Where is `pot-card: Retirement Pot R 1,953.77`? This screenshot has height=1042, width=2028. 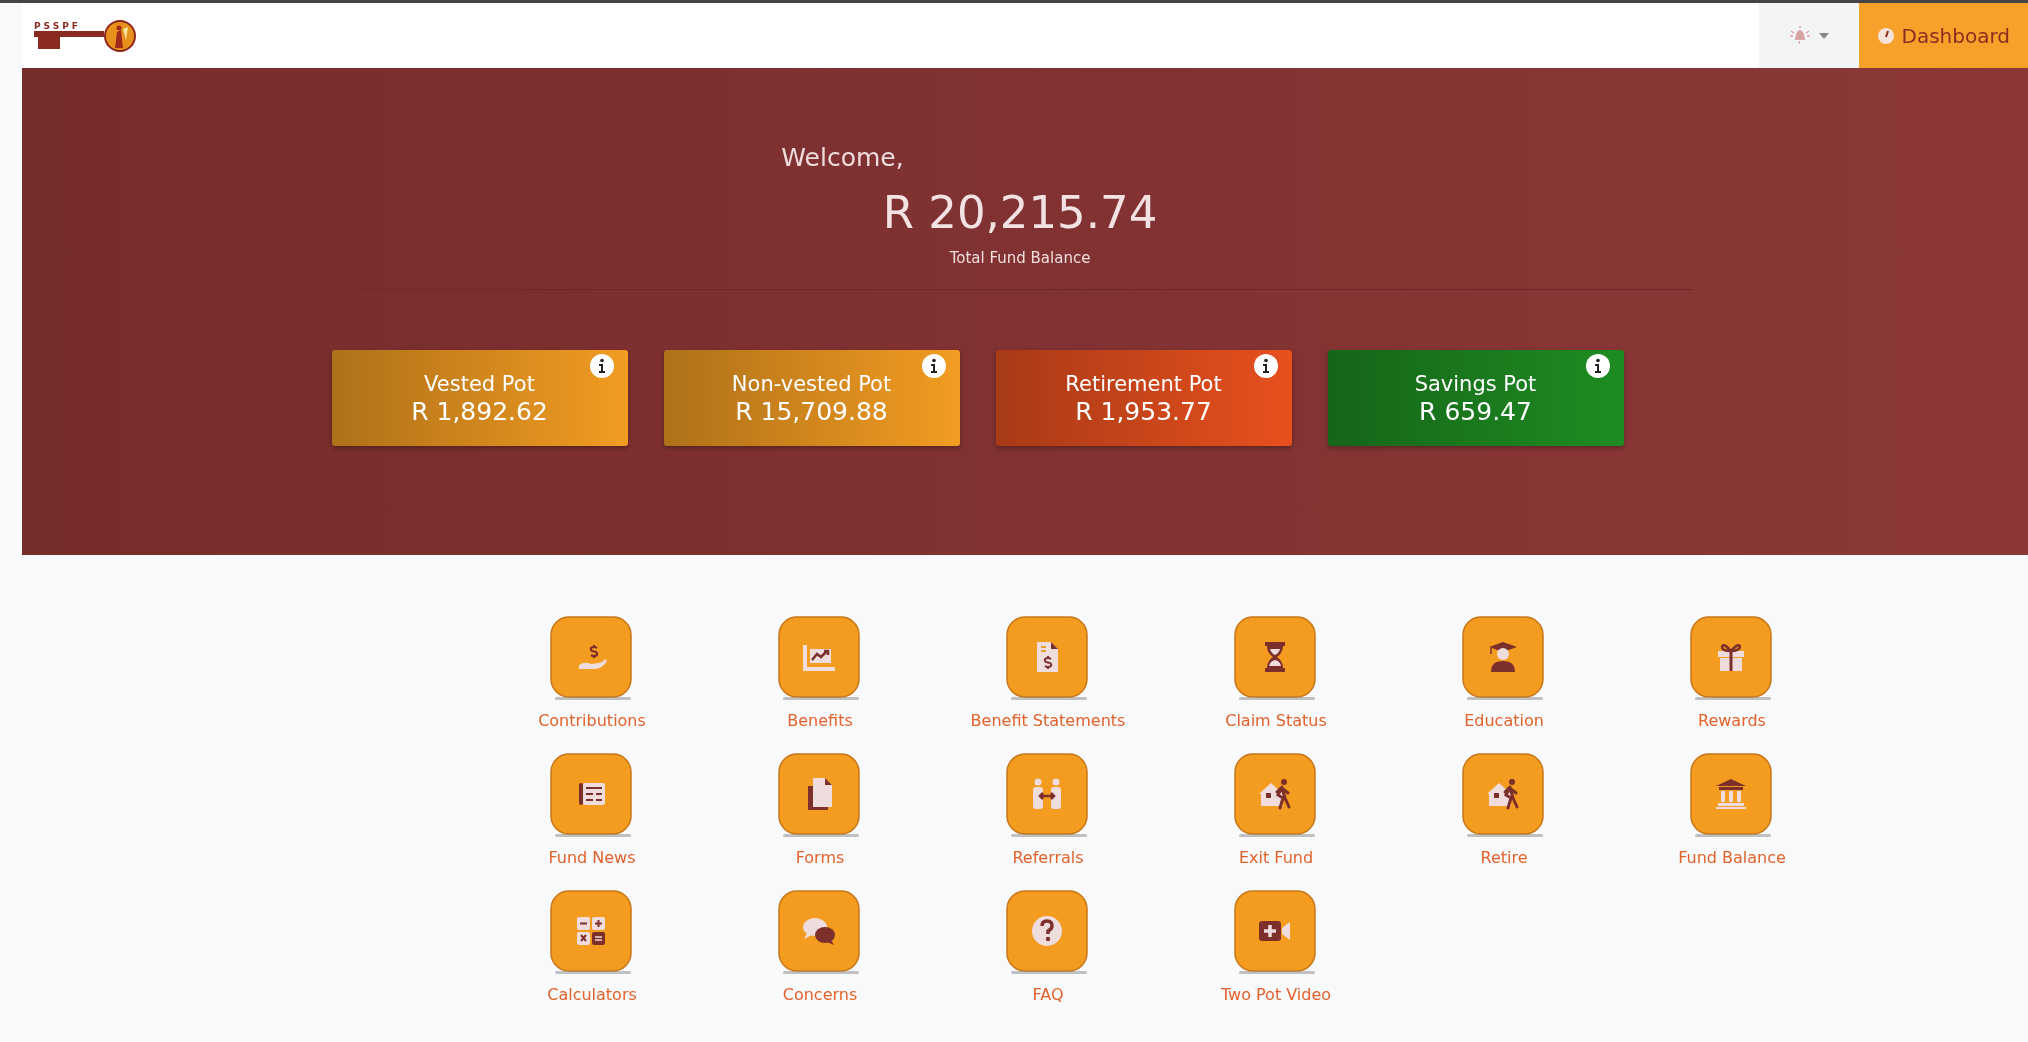 pot-card: Retirement Pot R 1,953.77 is located at coordinates (1143, 398).